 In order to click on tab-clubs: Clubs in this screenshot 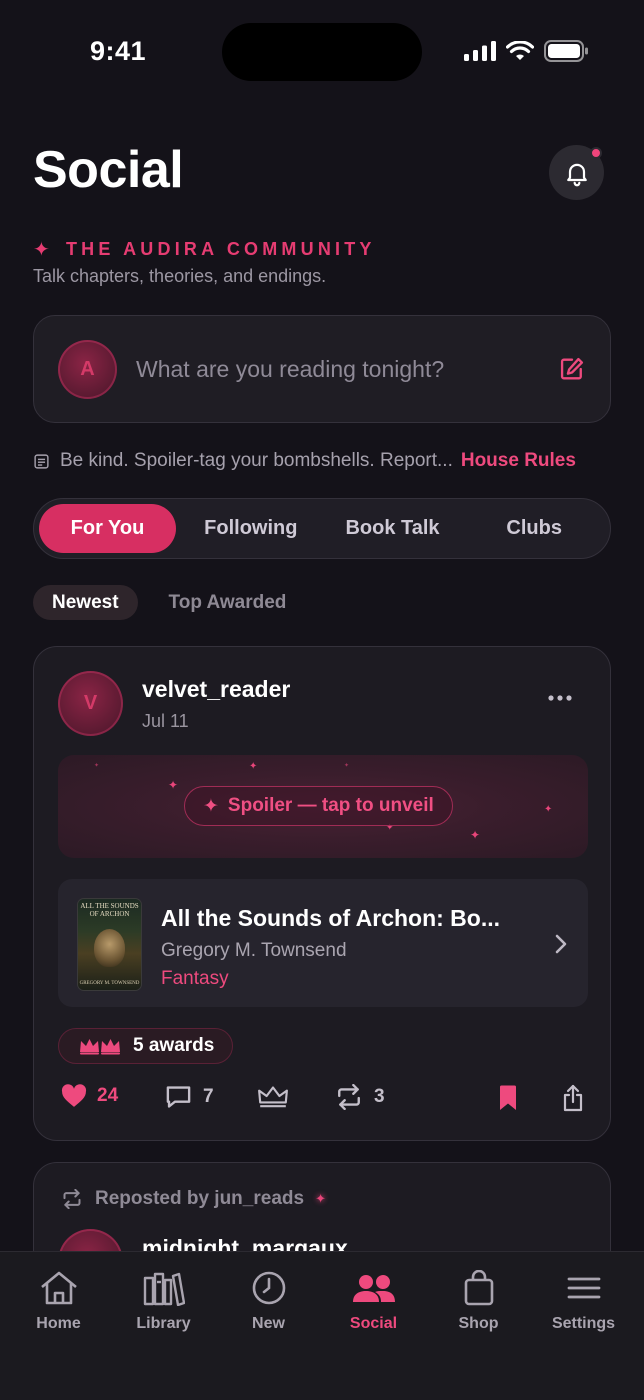, I will do `click(534, 528)`.